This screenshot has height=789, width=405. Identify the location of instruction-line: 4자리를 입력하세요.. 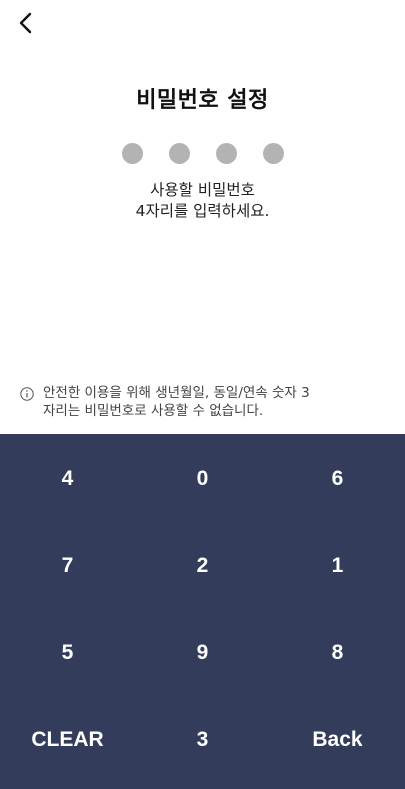
(202, 211).